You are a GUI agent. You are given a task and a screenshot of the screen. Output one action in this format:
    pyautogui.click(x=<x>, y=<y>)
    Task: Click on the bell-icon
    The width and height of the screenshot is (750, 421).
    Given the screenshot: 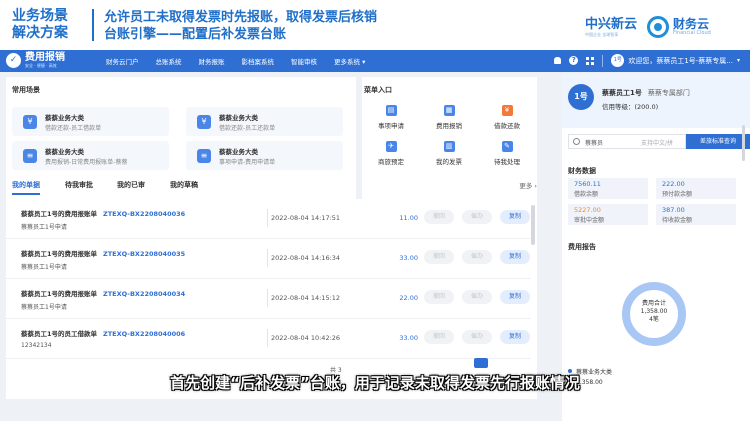 What is the action you would take?
    pyautogui.click(x=558, y=60)
    